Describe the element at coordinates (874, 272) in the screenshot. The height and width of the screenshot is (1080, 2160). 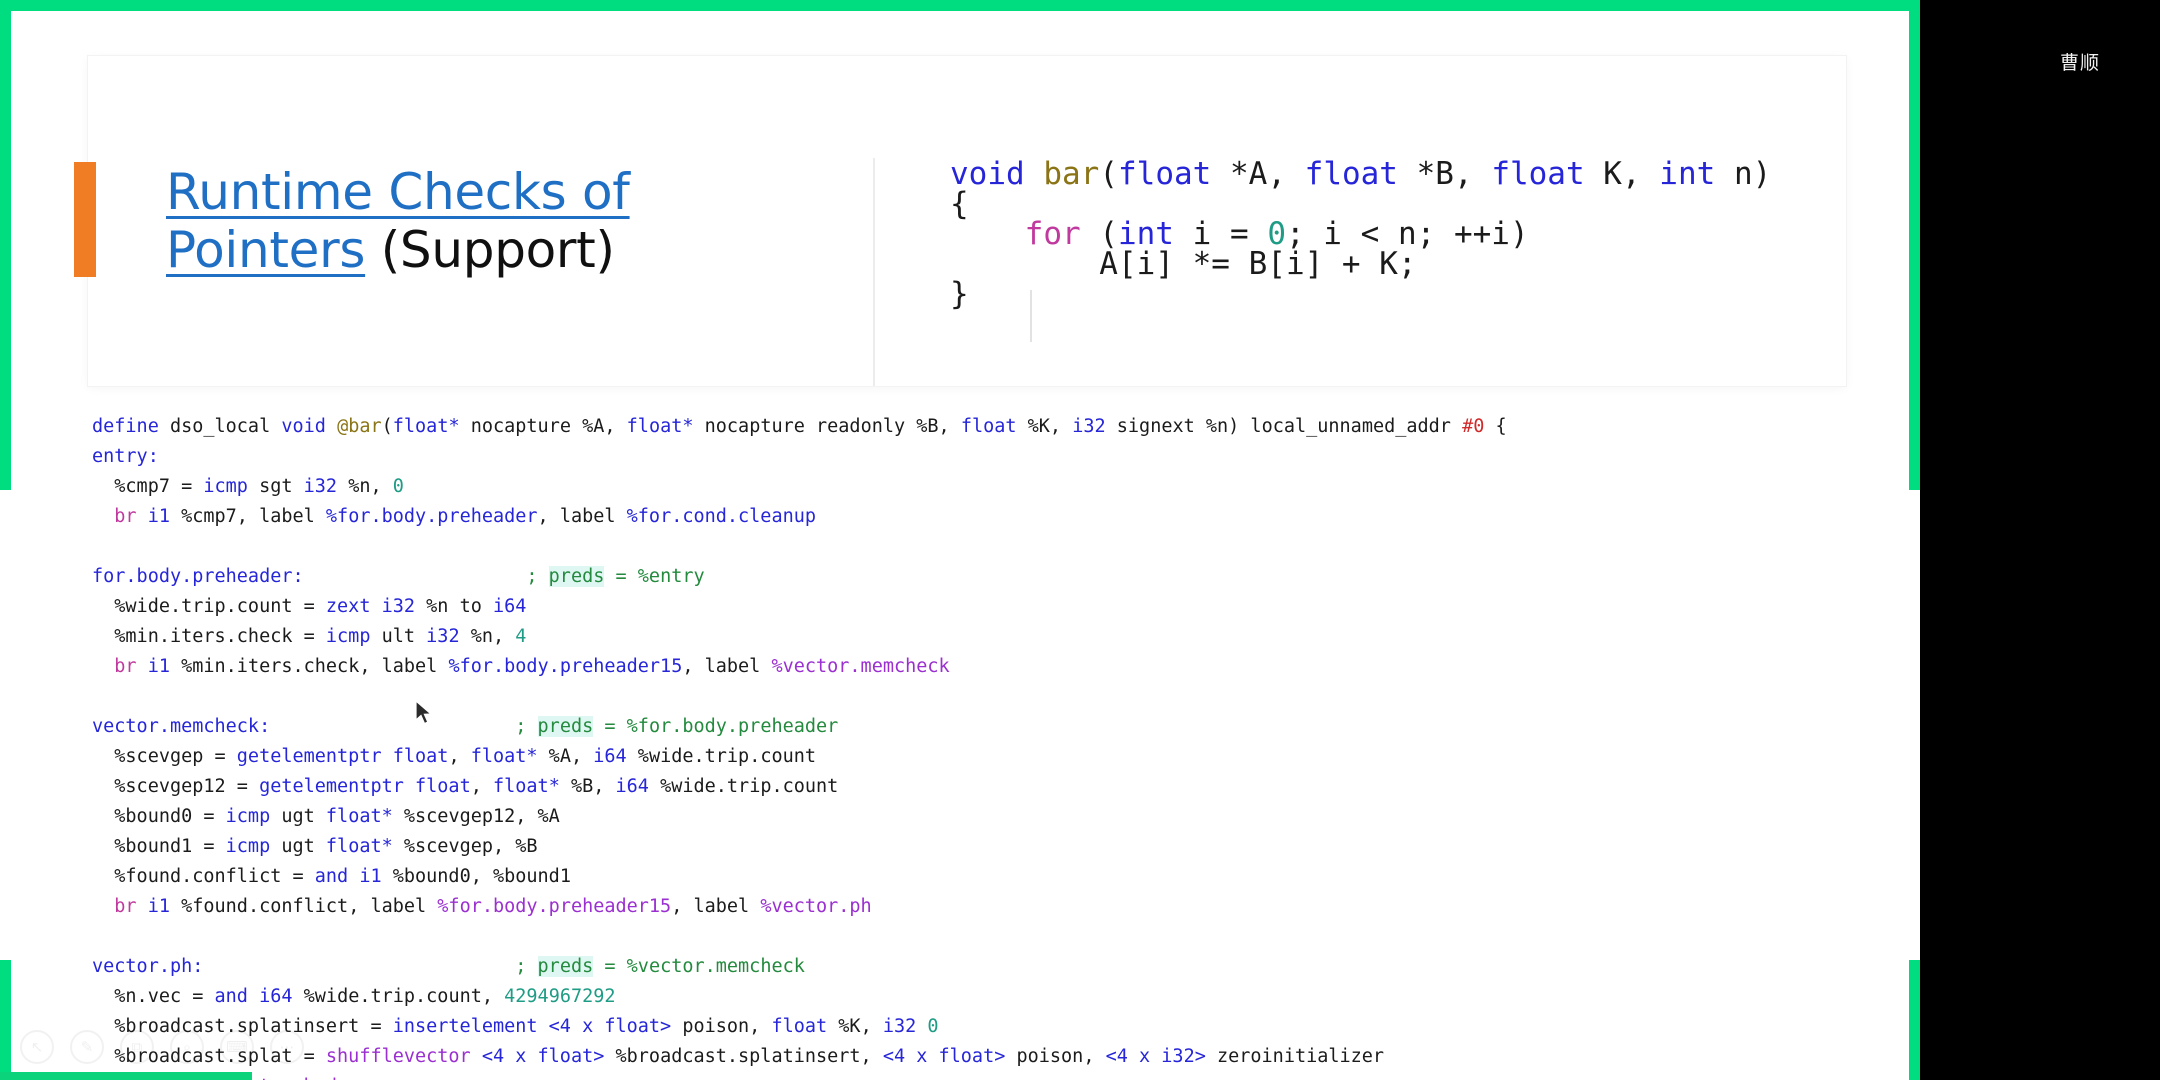
I see `header-divider` at that location.